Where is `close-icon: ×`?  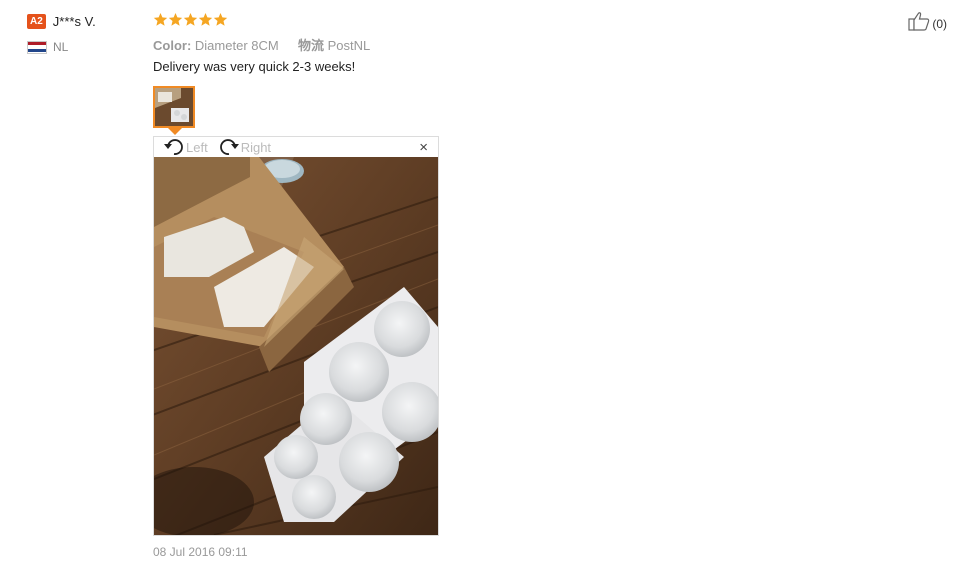
close-icon: × is located at coordinates (423, 147).